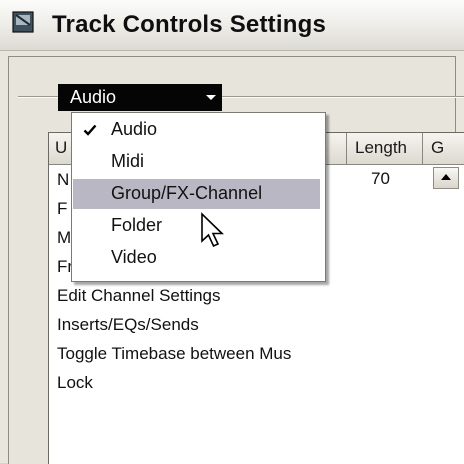 This screenshot has width=464, height=464. Describe the element at coordinates (187, 193) in the screenshot. I see `menu-item-label: Group/FX-Channel` at that location.